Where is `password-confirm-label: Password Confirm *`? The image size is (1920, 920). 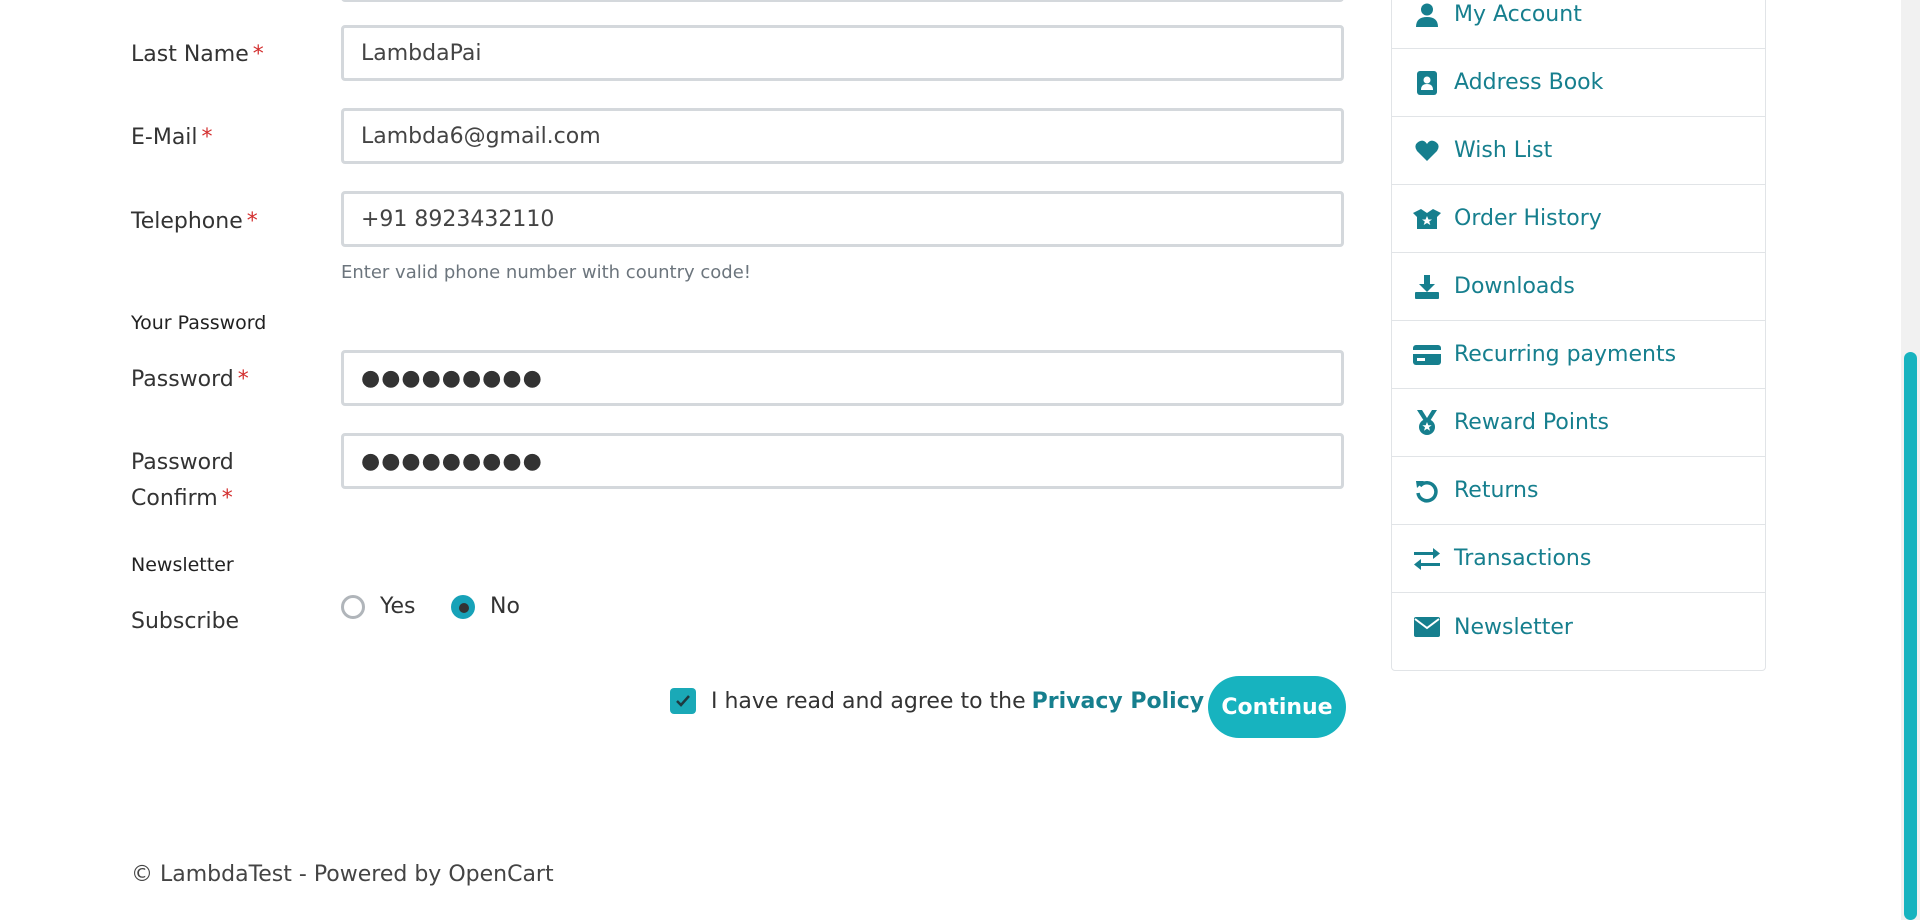
password-confirm-label: Password Confirm * is located at coordinates (182, 480).